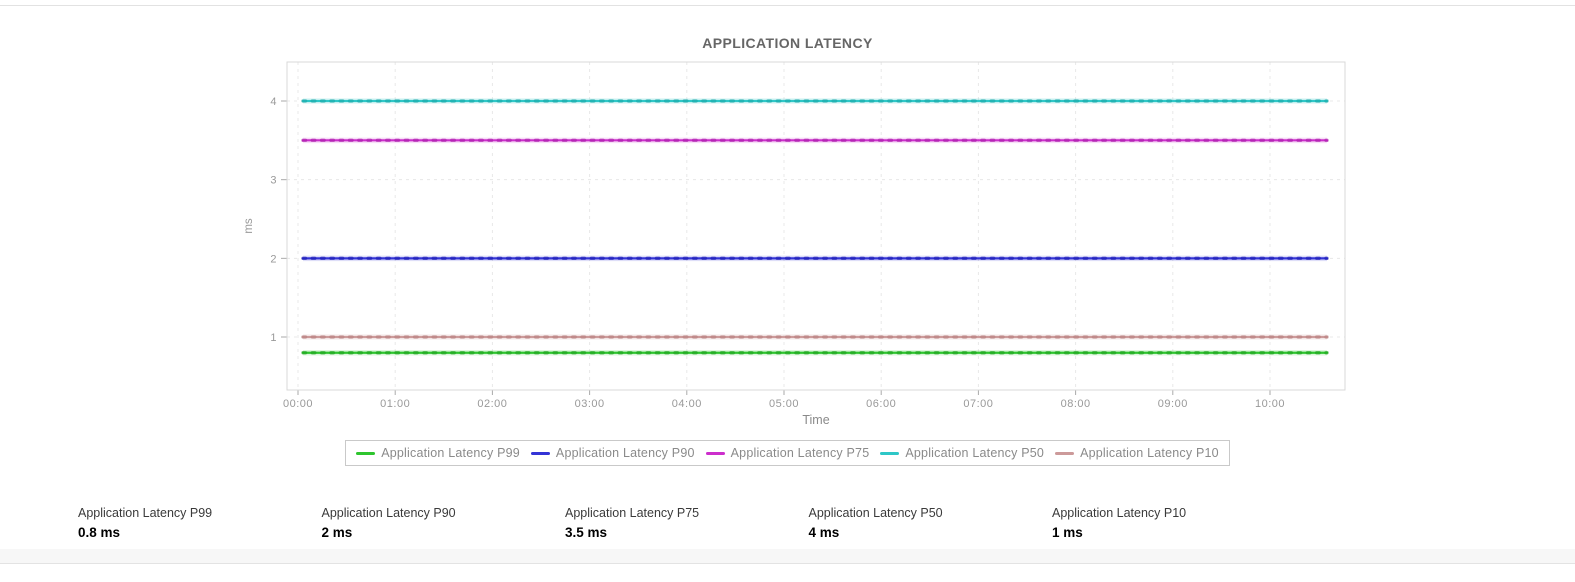 This screenshot has height=582, width=1575. I want to click on legend-label: Application Latency P90, so click(625, 453).